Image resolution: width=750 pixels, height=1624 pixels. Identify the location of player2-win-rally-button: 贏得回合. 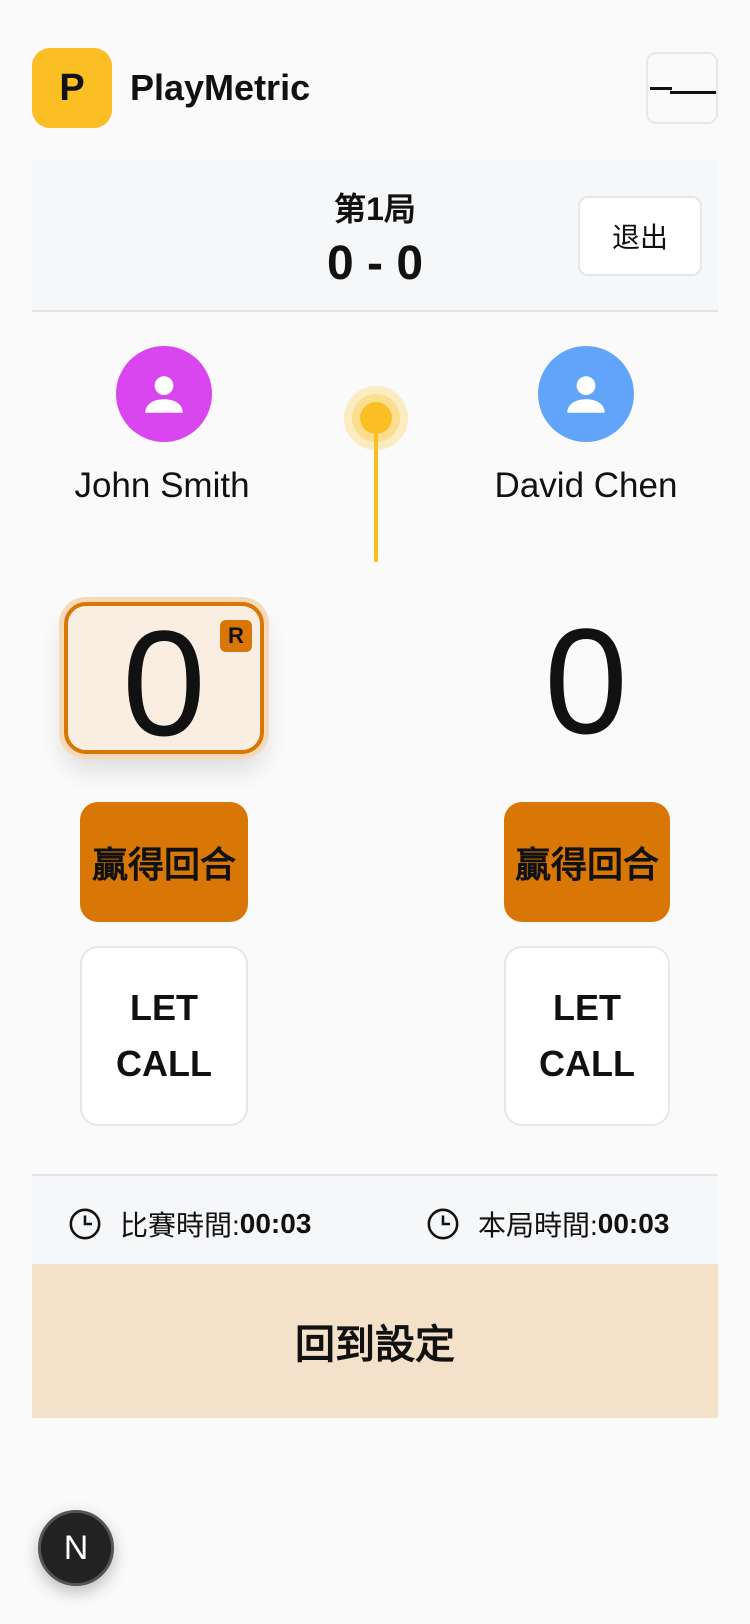
(587, 862).